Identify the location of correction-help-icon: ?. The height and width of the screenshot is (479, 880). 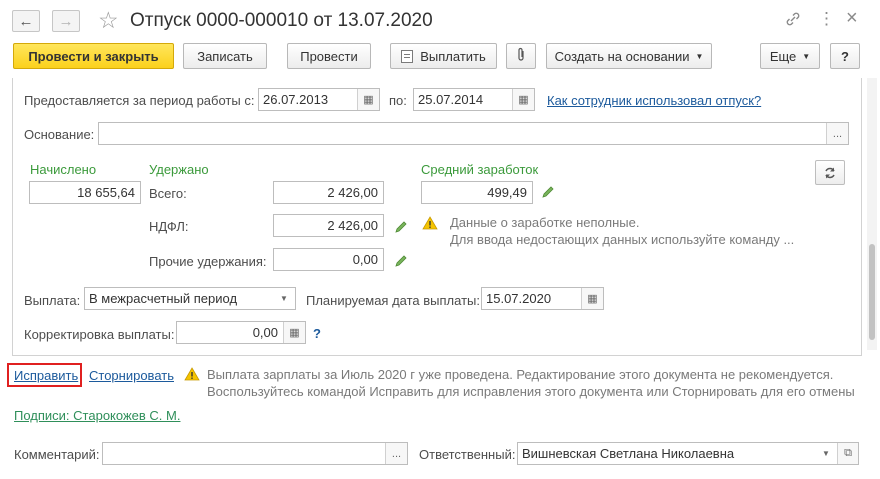
(317, 333).